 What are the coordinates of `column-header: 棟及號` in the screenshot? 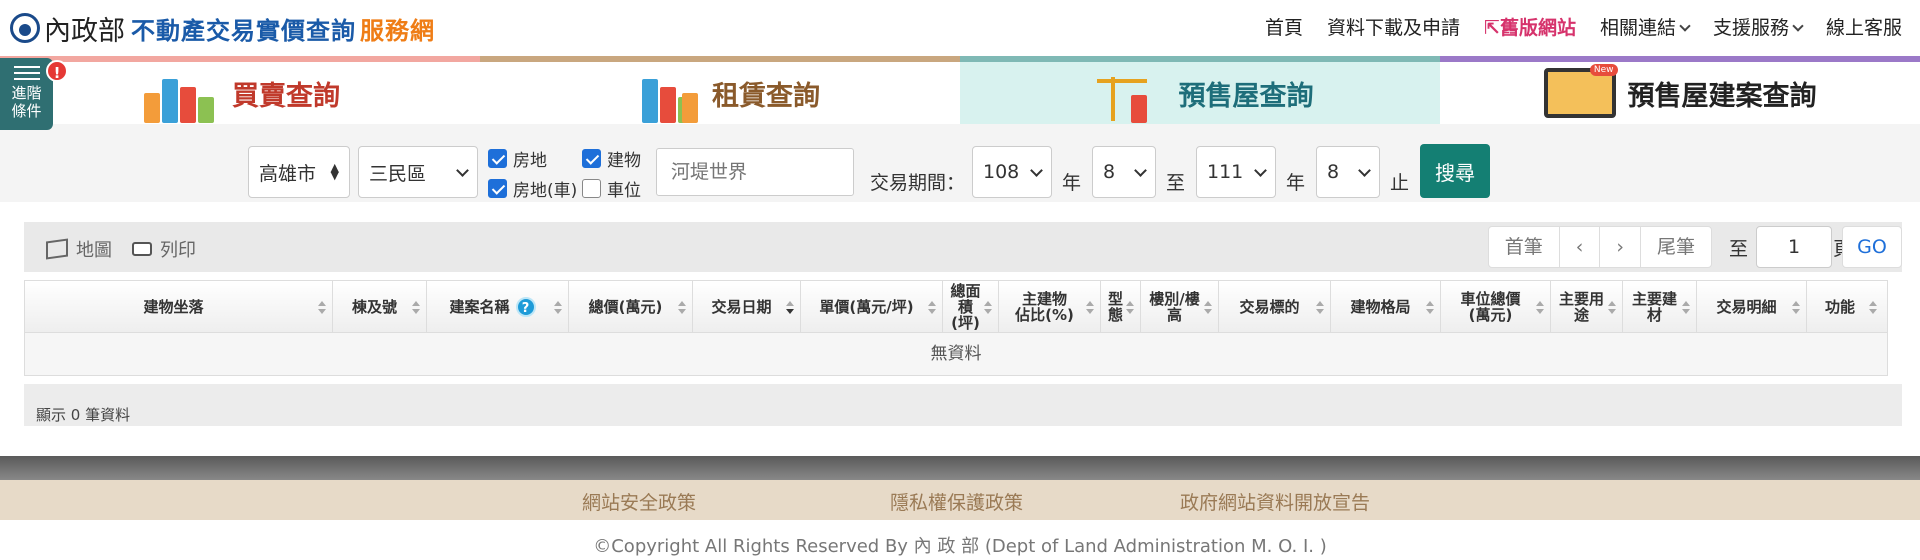 It's located at (380, 306).